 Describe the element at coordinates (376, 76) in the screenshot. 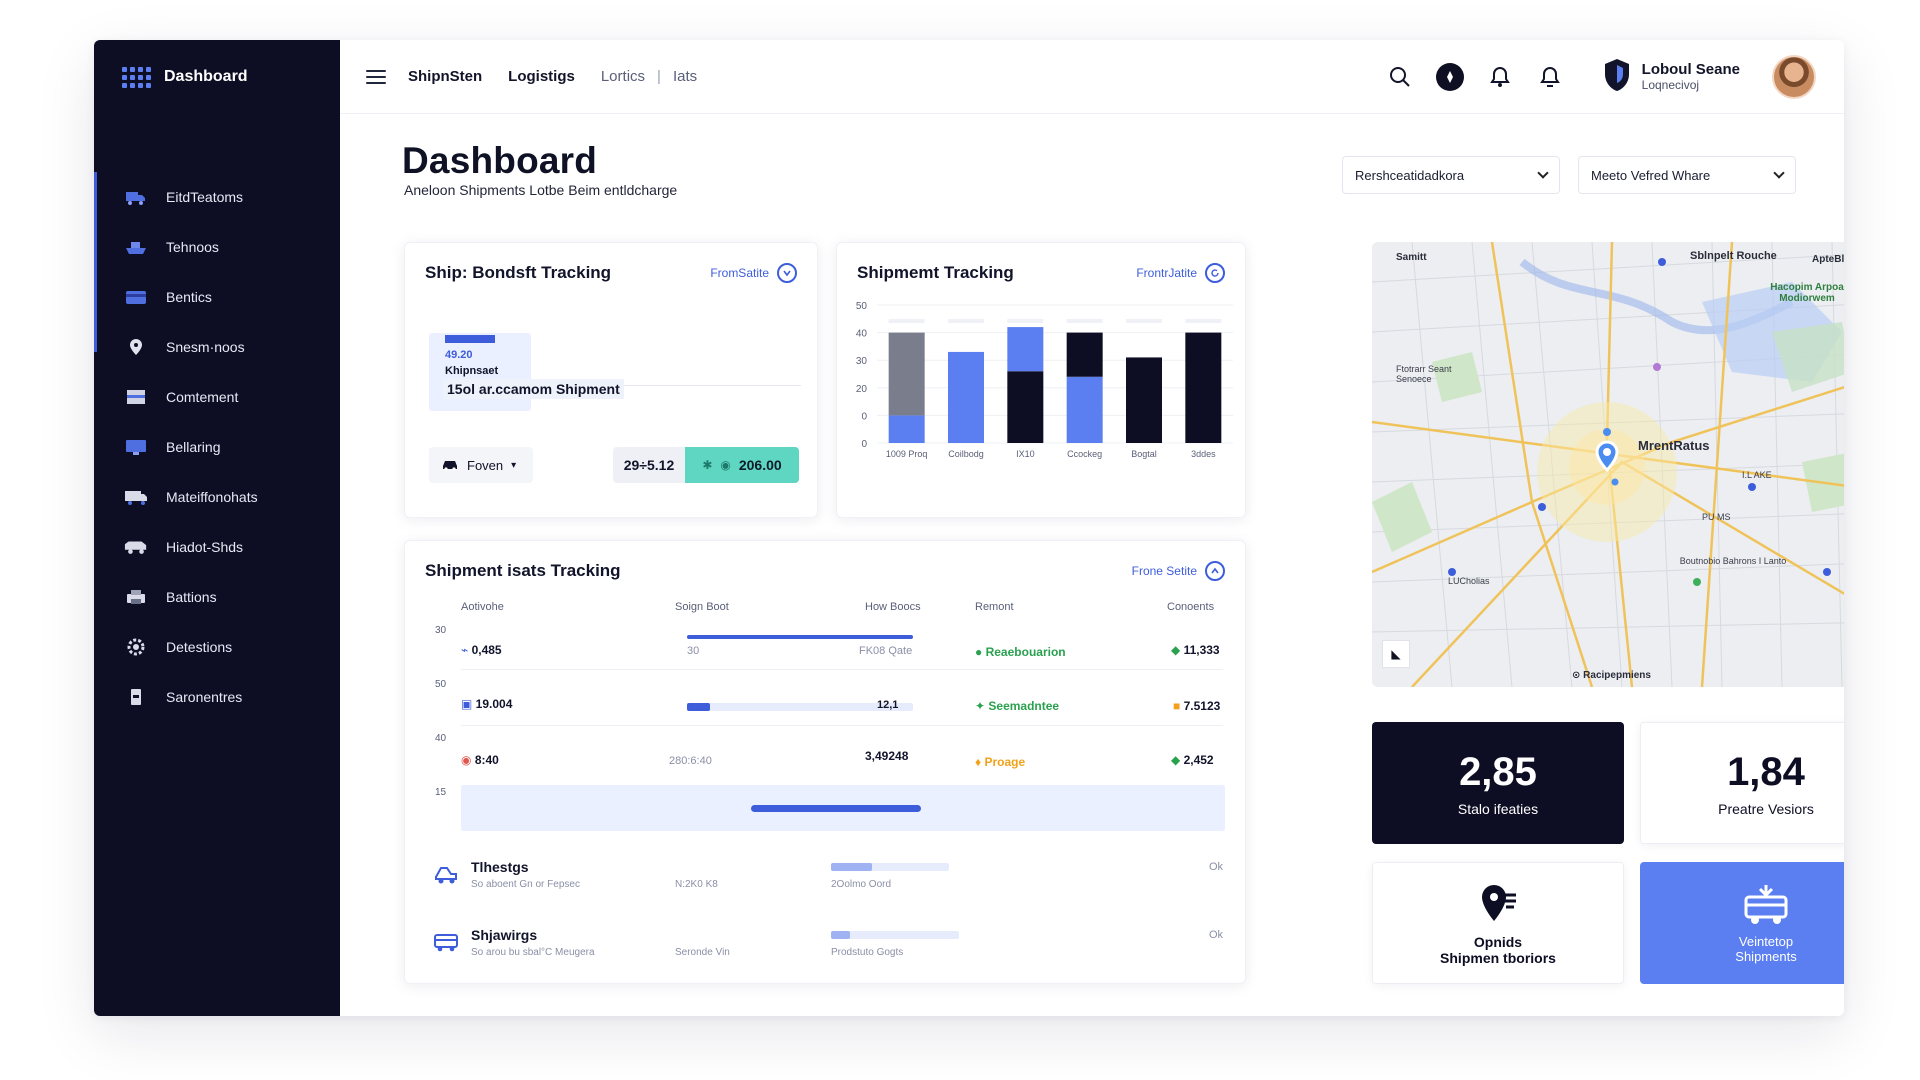

I see `menu-icon` at that location.